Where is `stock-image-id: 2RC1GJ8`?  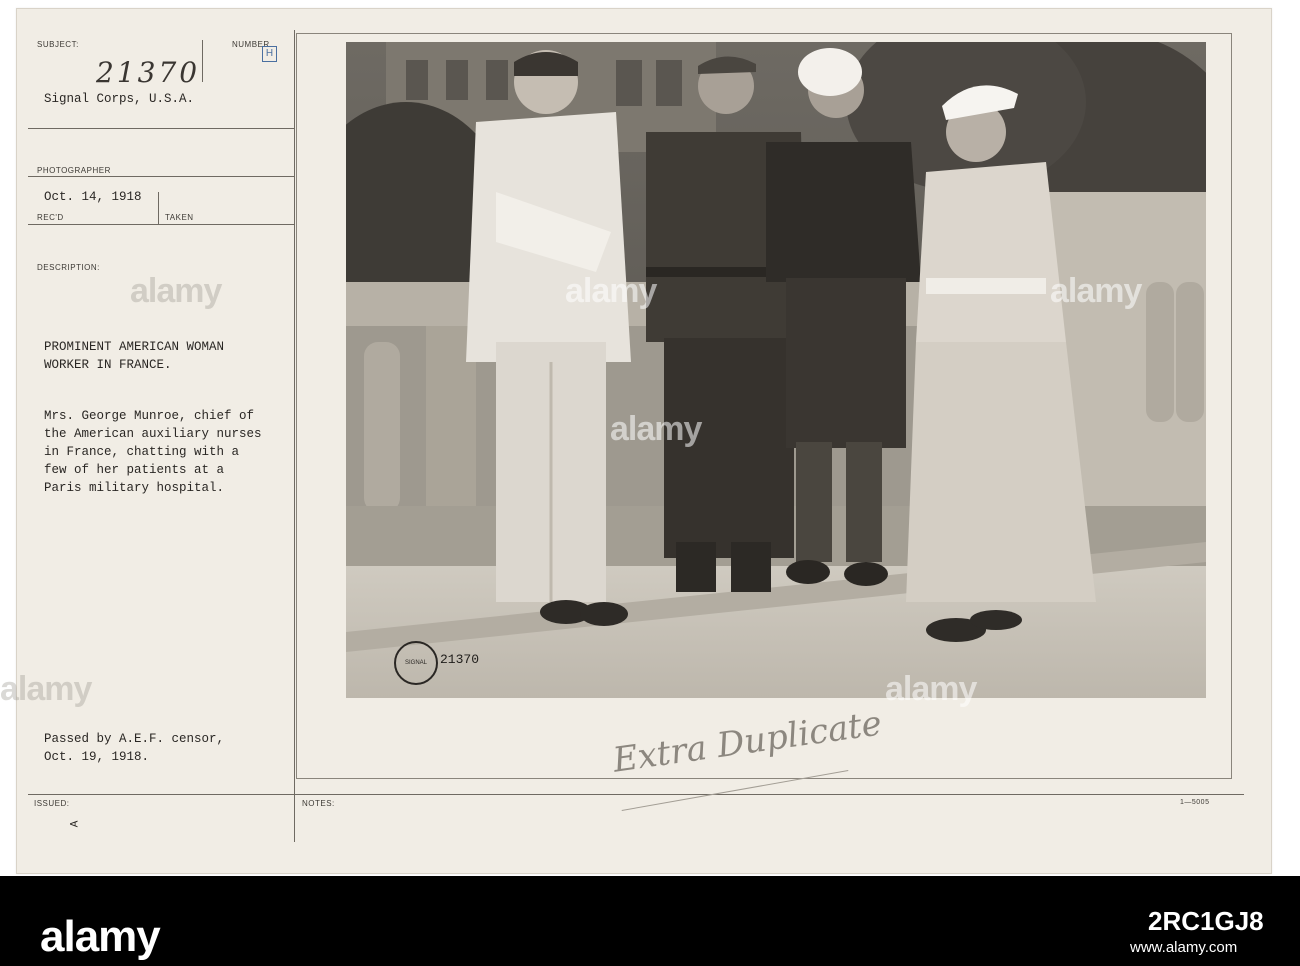 stock-image-id: 2RC1GJ8 is located at coordinates (1206, 921).